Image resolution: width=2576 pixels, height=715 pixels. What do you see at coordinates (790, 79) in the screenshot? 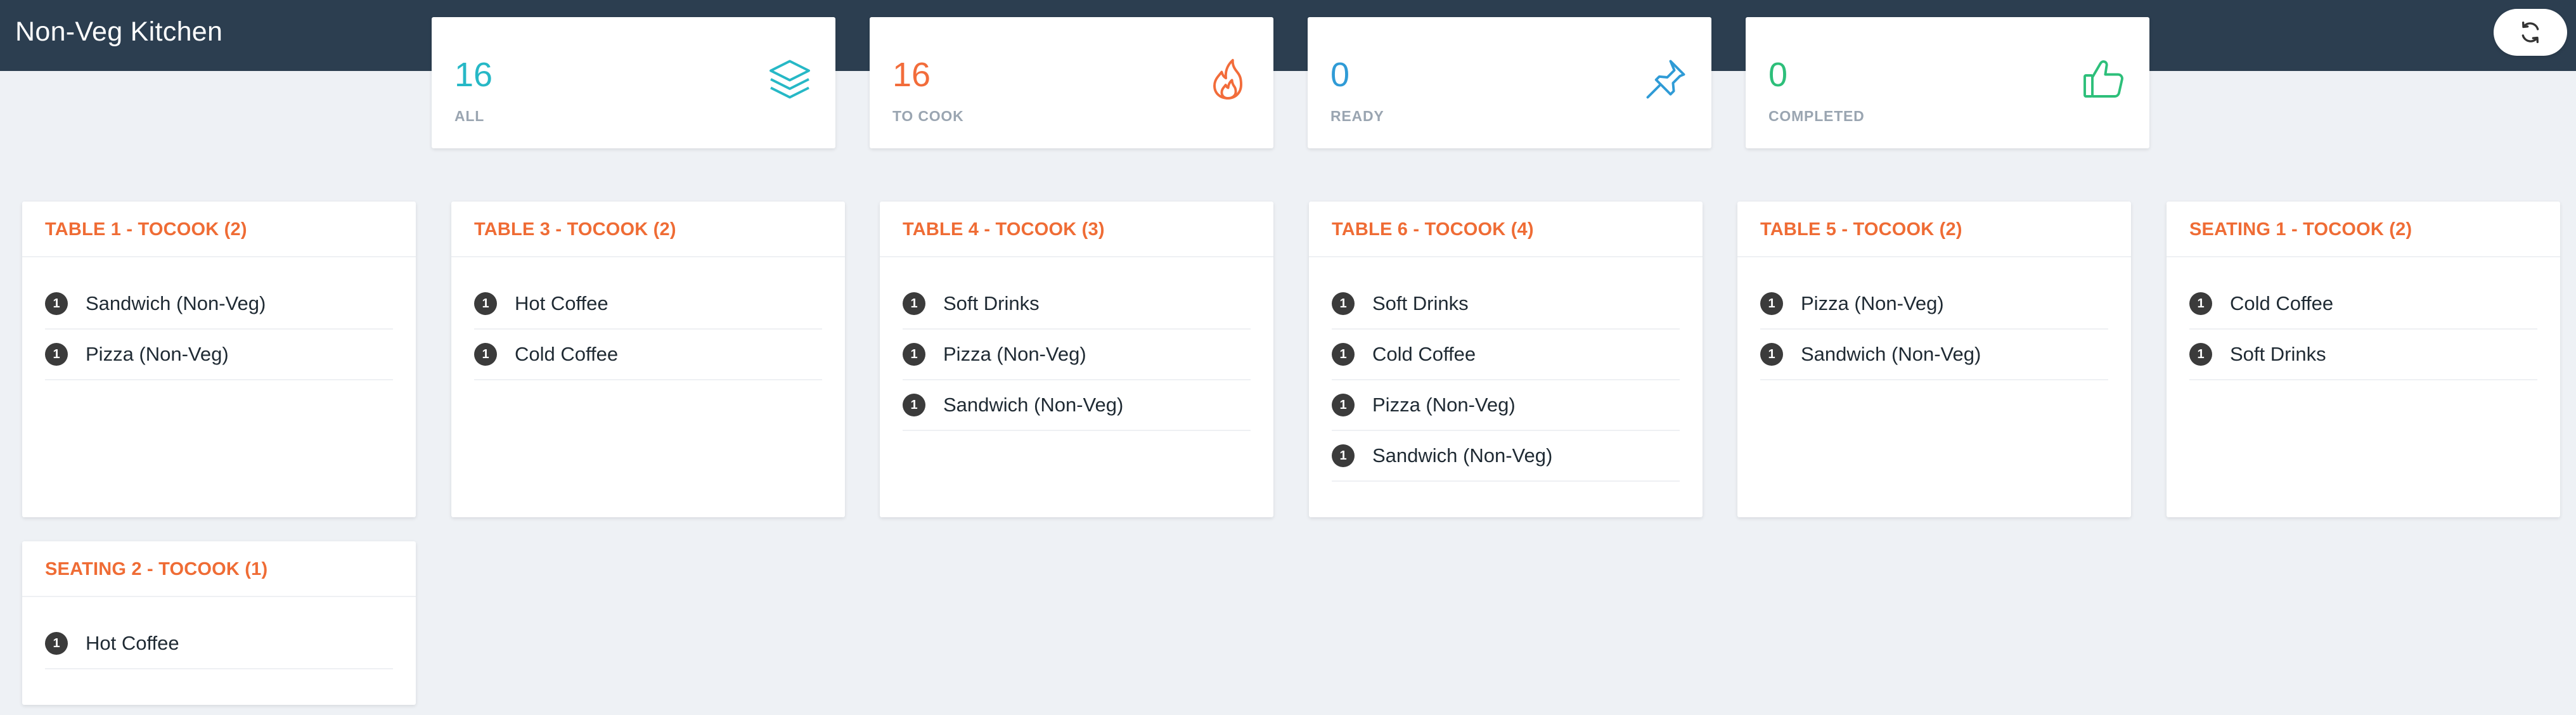
I see `layers-icon` at bounding box center [790, 79].